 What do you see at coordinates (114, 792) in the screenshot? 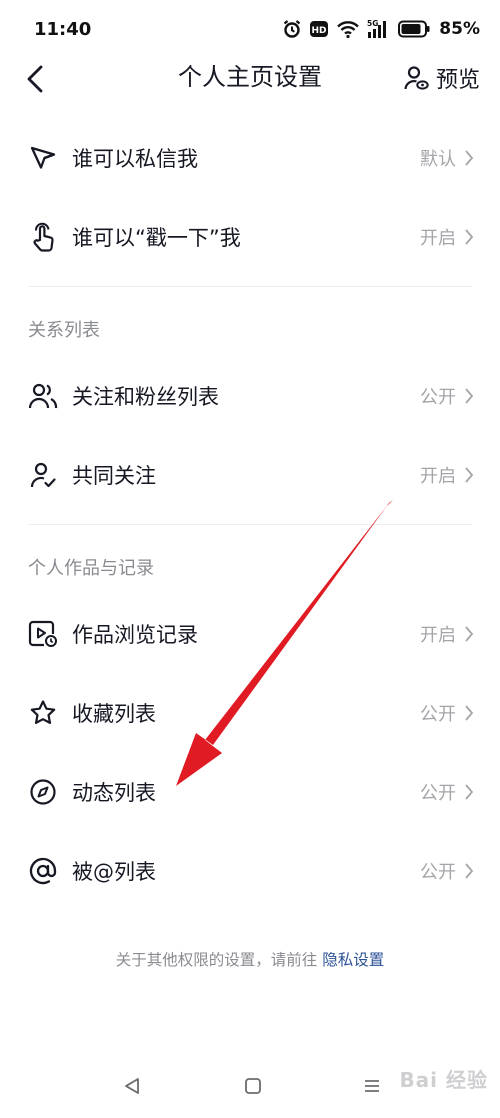
I see `row-label: 动态列表` at bounding box center [114, 792].